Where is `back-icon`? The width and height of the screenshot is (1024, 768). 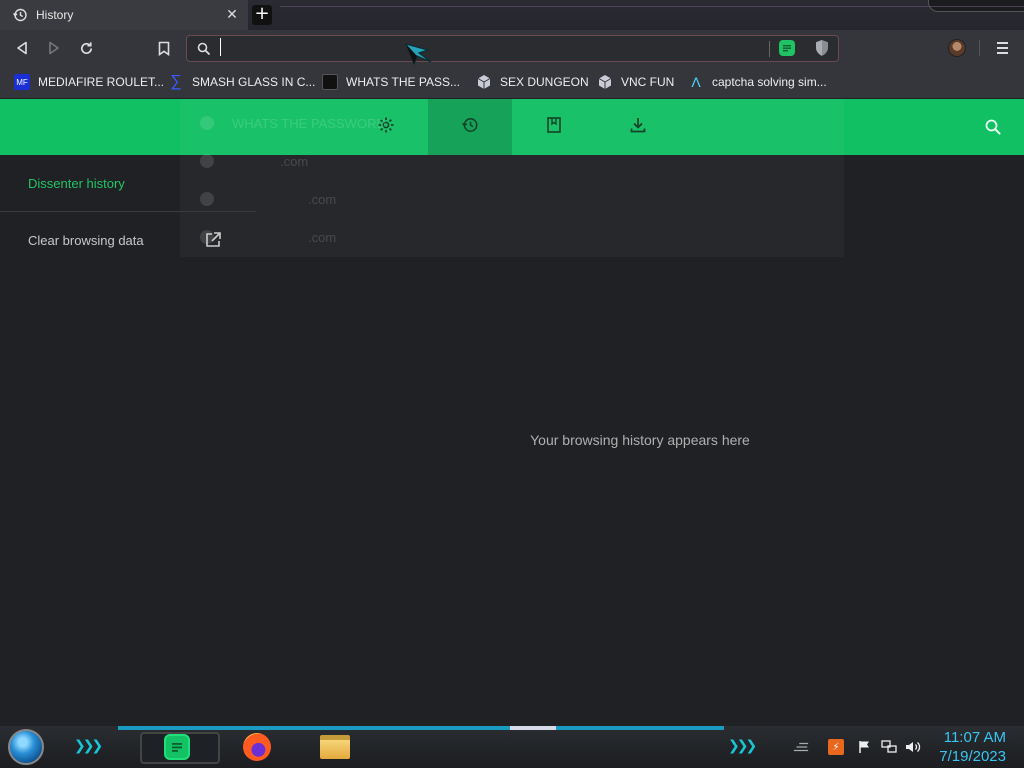 back-icon is located at coordinates (22, 48).